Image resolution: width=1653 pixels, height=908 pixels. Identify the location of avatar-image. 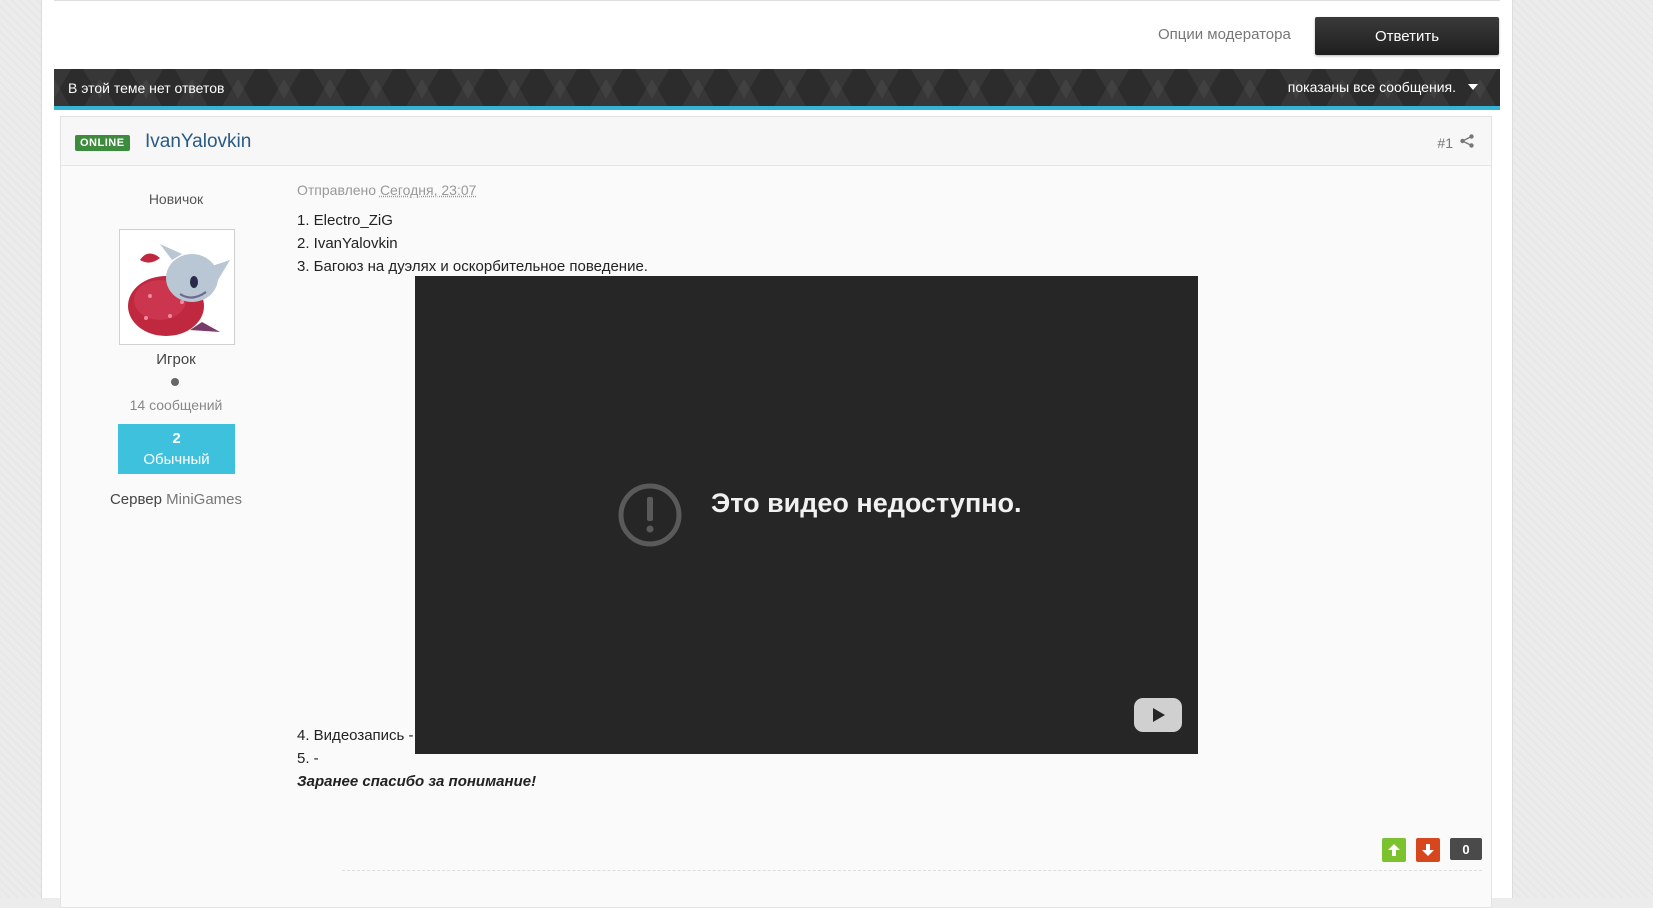
(179, 290).